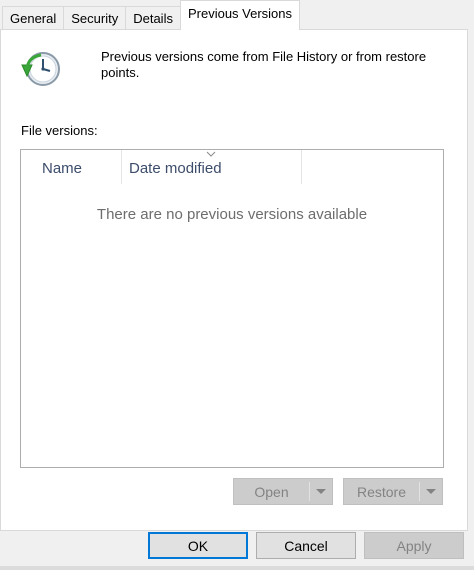 This screenshot has height=570, width=474. I want to click on open-dropdown-button, so click(321, 491).